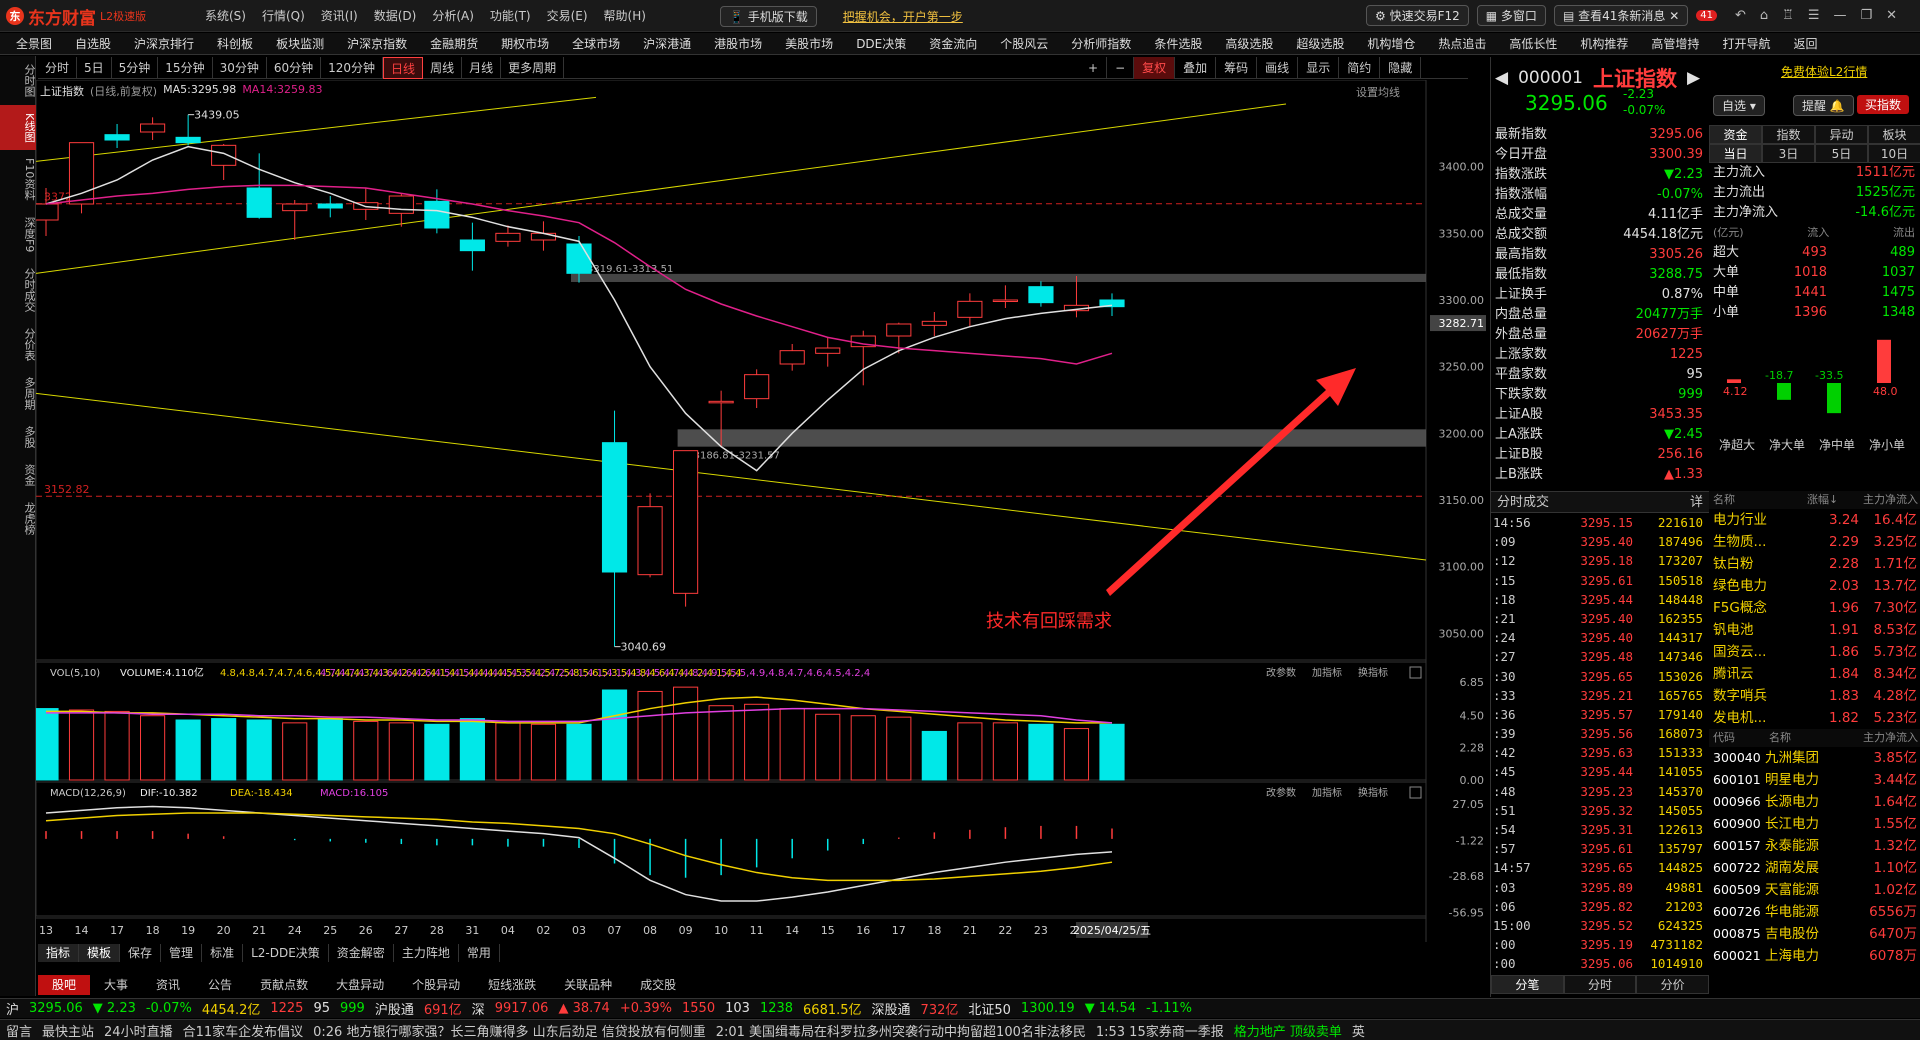 This screenshot has width=1920, height=1040. What do you see at coordinates (395, 15) in the screenshot?
I see `sysmenu-item: 数据(D)` at bounding box center [395, 15].